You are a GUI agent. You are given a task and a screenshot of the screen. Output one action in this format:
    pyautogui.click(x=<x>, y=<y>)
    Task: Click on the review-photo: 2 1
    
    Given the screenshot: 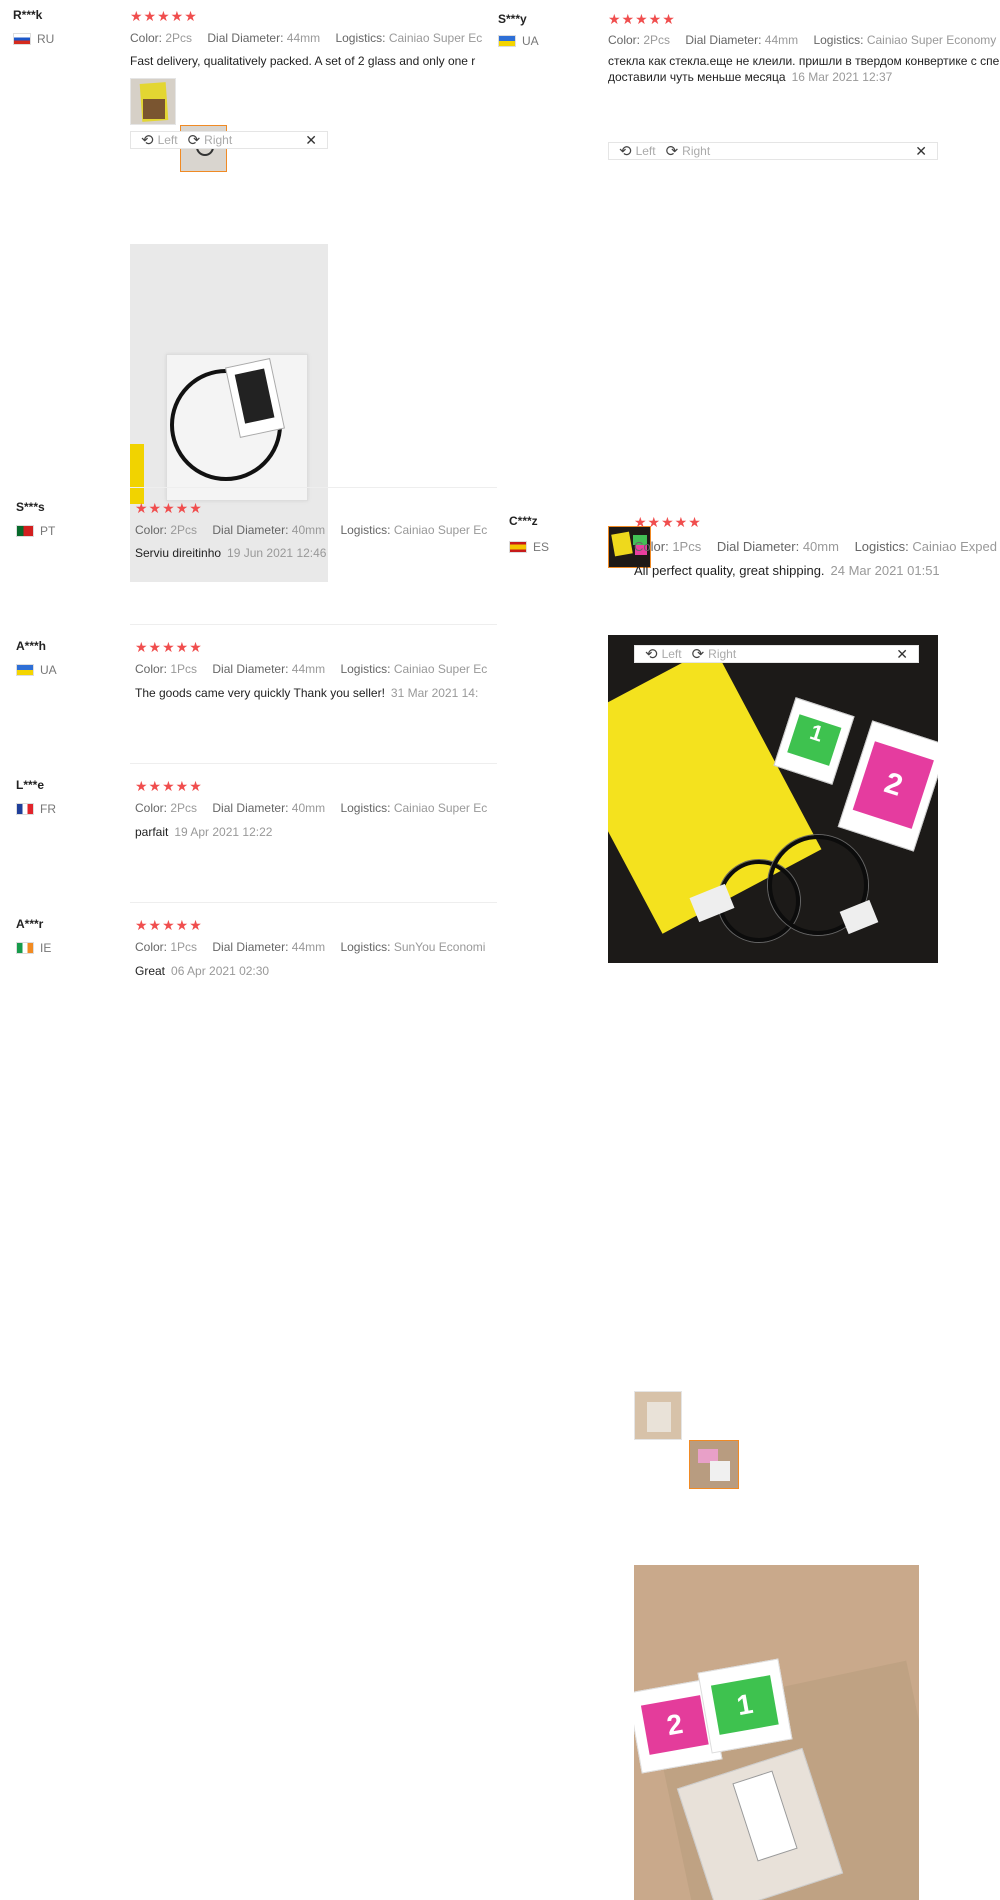 What is the action you would take?
    pyautogui.click(x=776, y=1732)
    